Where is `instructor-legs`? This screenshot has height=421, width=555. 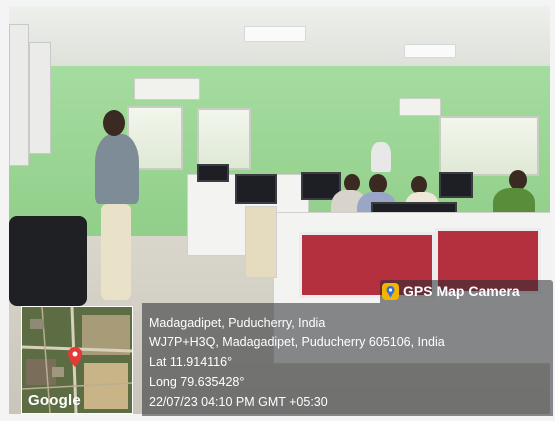
instructor-legs is located at coordinates (116, 252).